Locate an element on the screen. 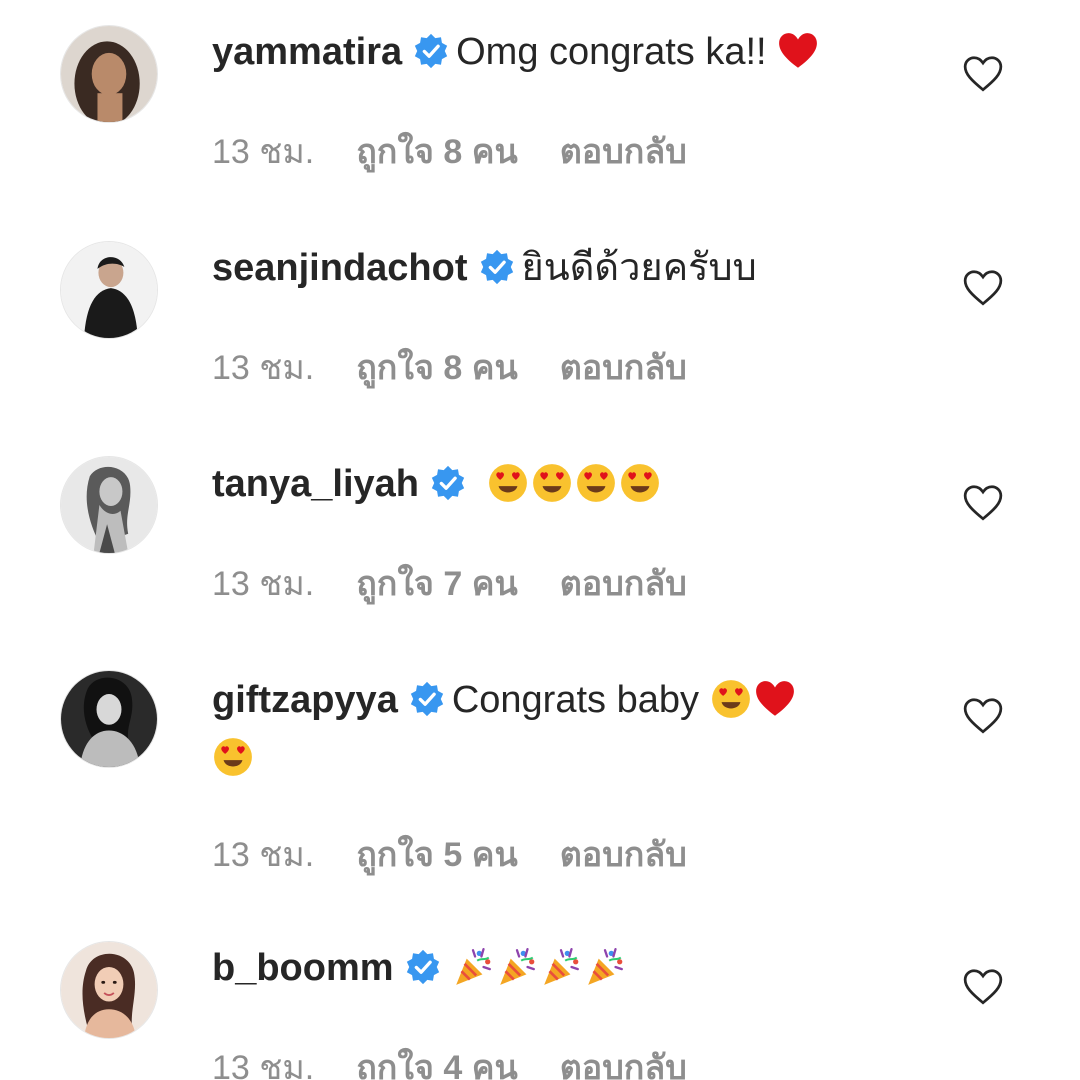 The image size is (1080, 1080). username: yammatira is located at coordinates (307, 52).